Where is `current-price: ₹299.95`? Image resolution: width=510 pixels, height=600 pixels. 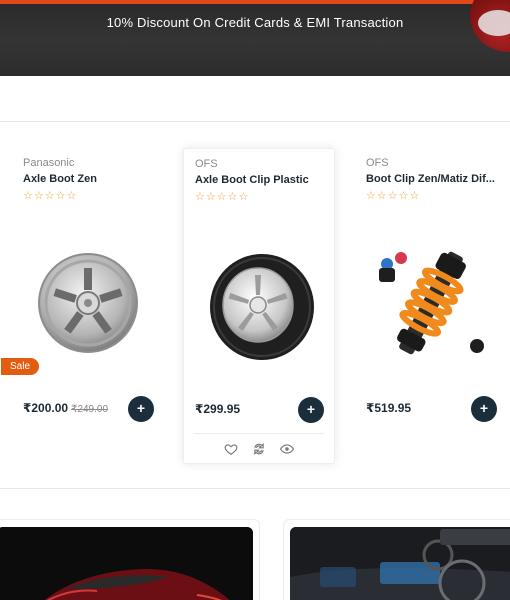
current-price: ₹299.95 is located at coordinates (218, 409).